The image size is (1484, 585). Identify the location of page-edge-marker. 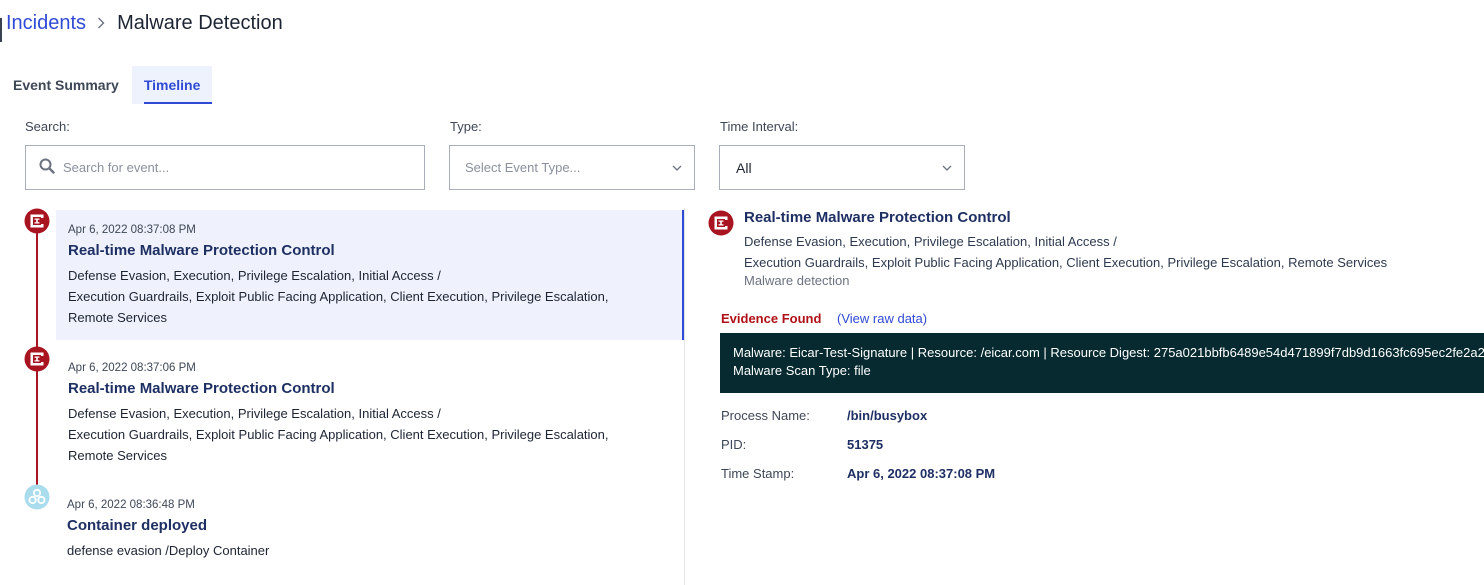
(1, 30).